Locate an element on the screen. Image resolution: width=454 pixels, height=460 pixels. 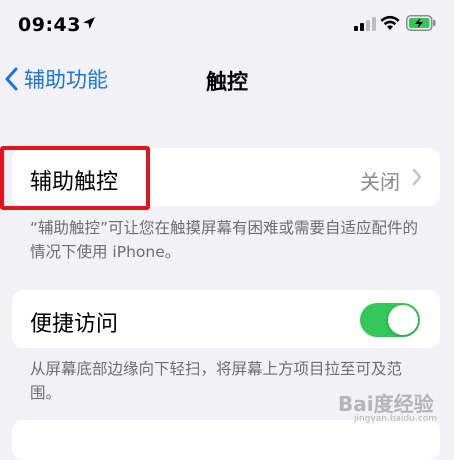
page-title: 触控 is located at coordinates (227, 82).